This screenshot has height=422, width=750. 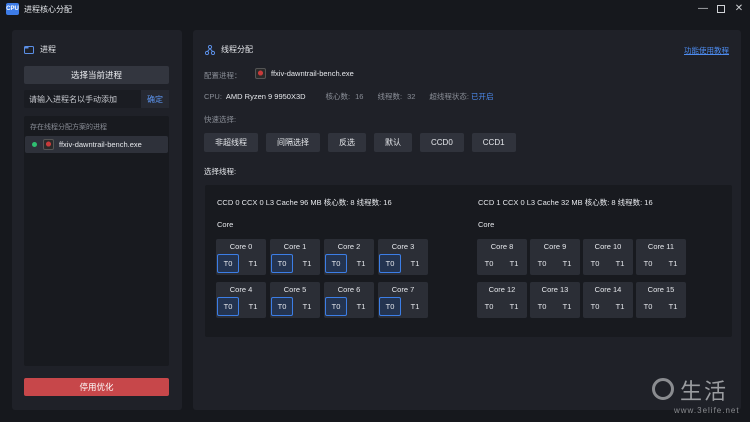 I want to click on core-name: Core 5, so click(x=295, y=289).